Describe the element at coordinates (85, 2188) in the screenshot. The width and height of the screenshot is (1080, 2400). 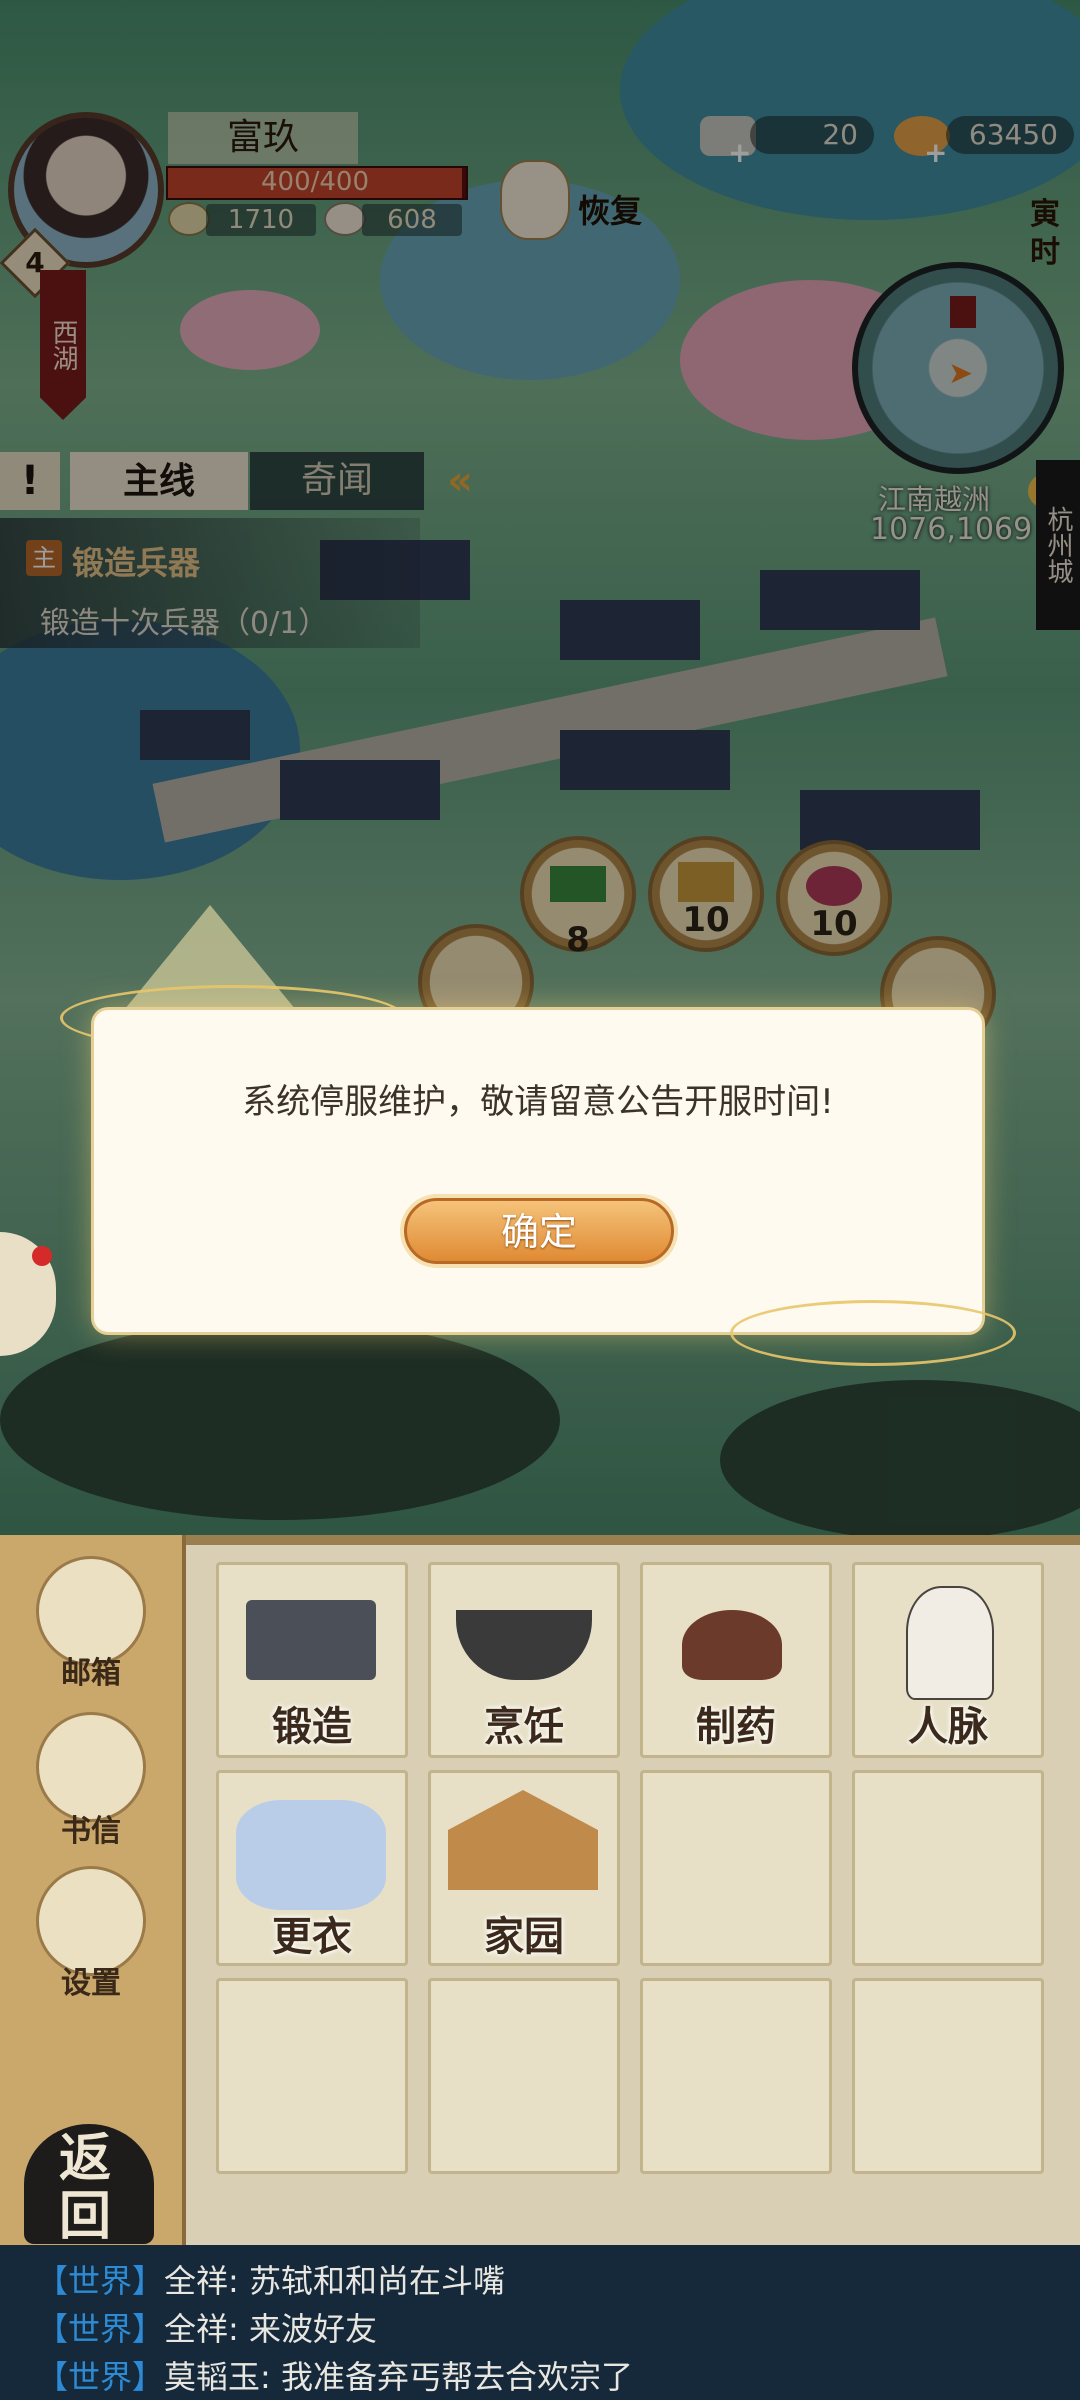
I see `back-button-label: 返回` at that location.